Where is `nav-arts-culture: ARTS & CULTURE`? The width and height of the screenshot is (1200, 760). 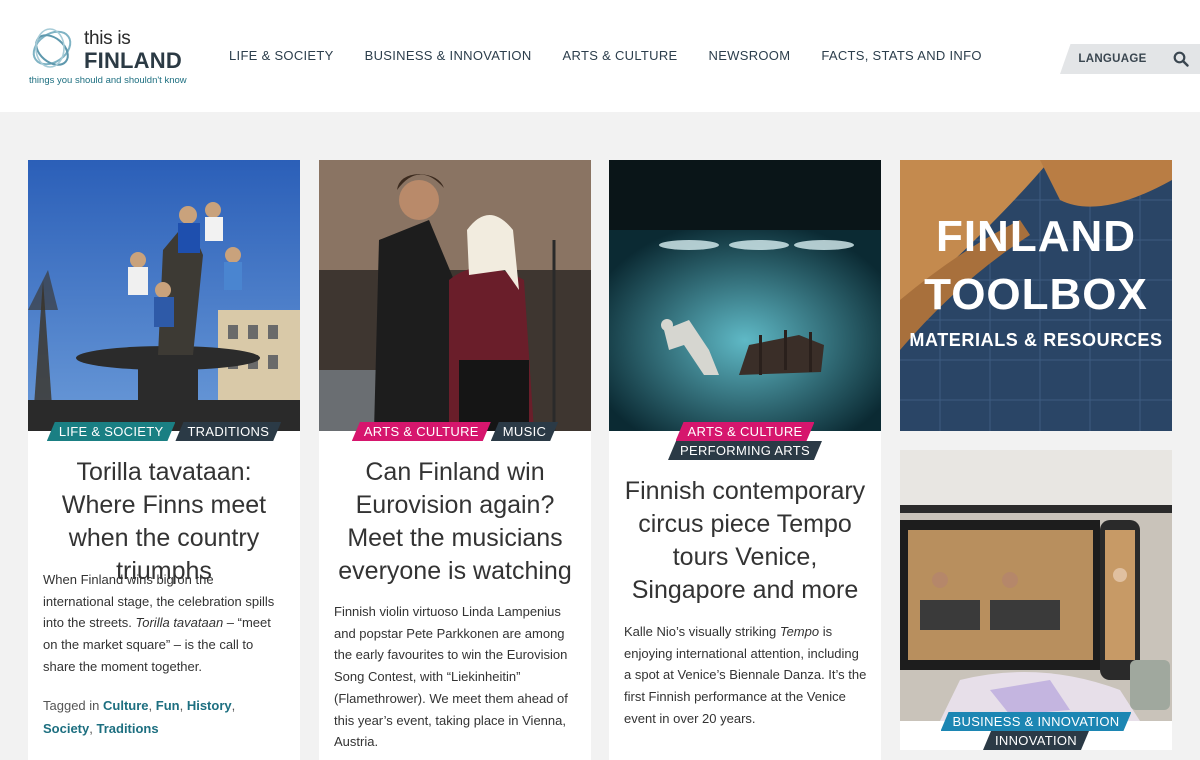 nav-arts-culture: ARTS & CULTURE is located at coordinates (620, 55).